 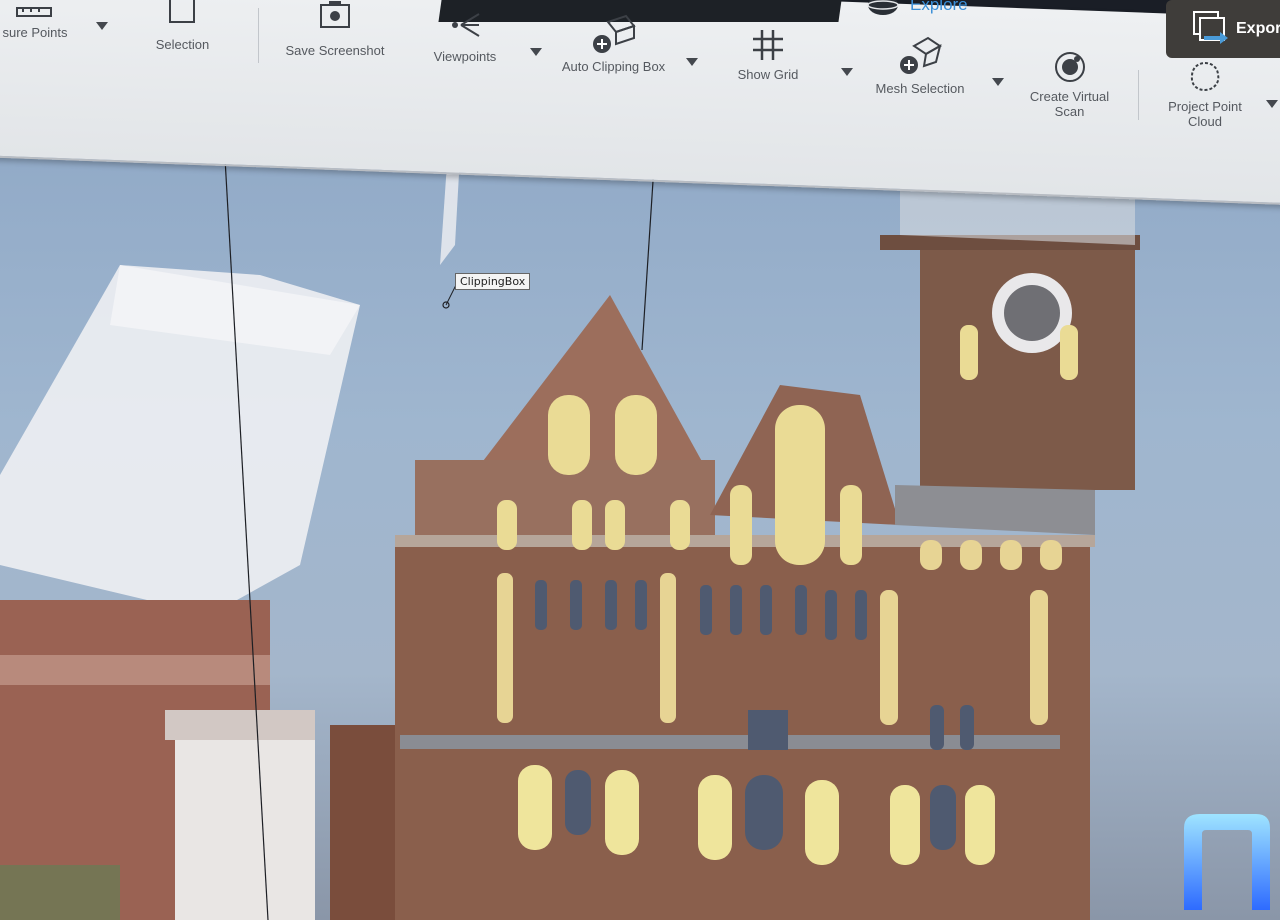 What do you see at coordinates (493, 281) in the screenshot?
I see `clipping-box-label: ClippingBox` at bounding box center [493, 281].